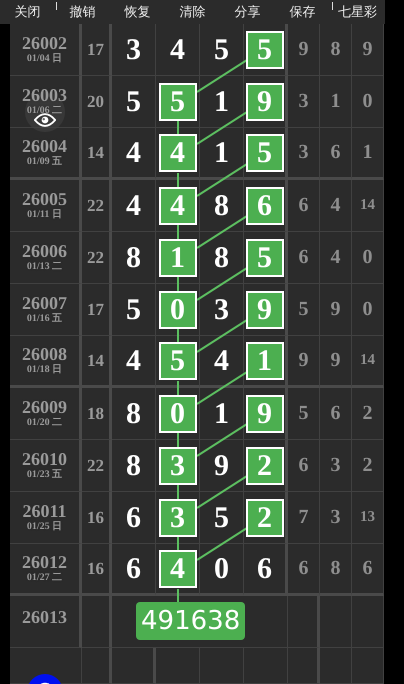 The image size is (404, 684). What do you see at coordinates (44, 319) in the screenshot?
I see `draw-date: 01/16 五` at bounding box center [44, 319].